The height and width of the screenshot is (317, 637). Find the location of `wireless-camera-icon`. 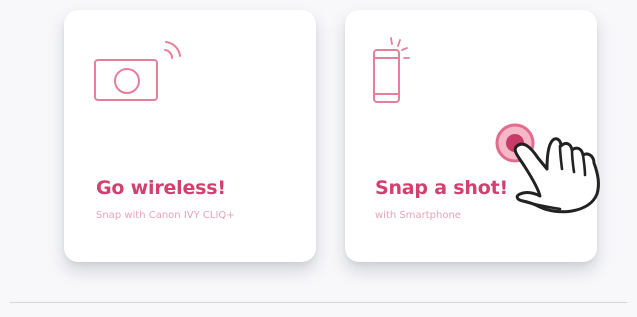

wireless-camera-icon is located at coordinates (137, 71).